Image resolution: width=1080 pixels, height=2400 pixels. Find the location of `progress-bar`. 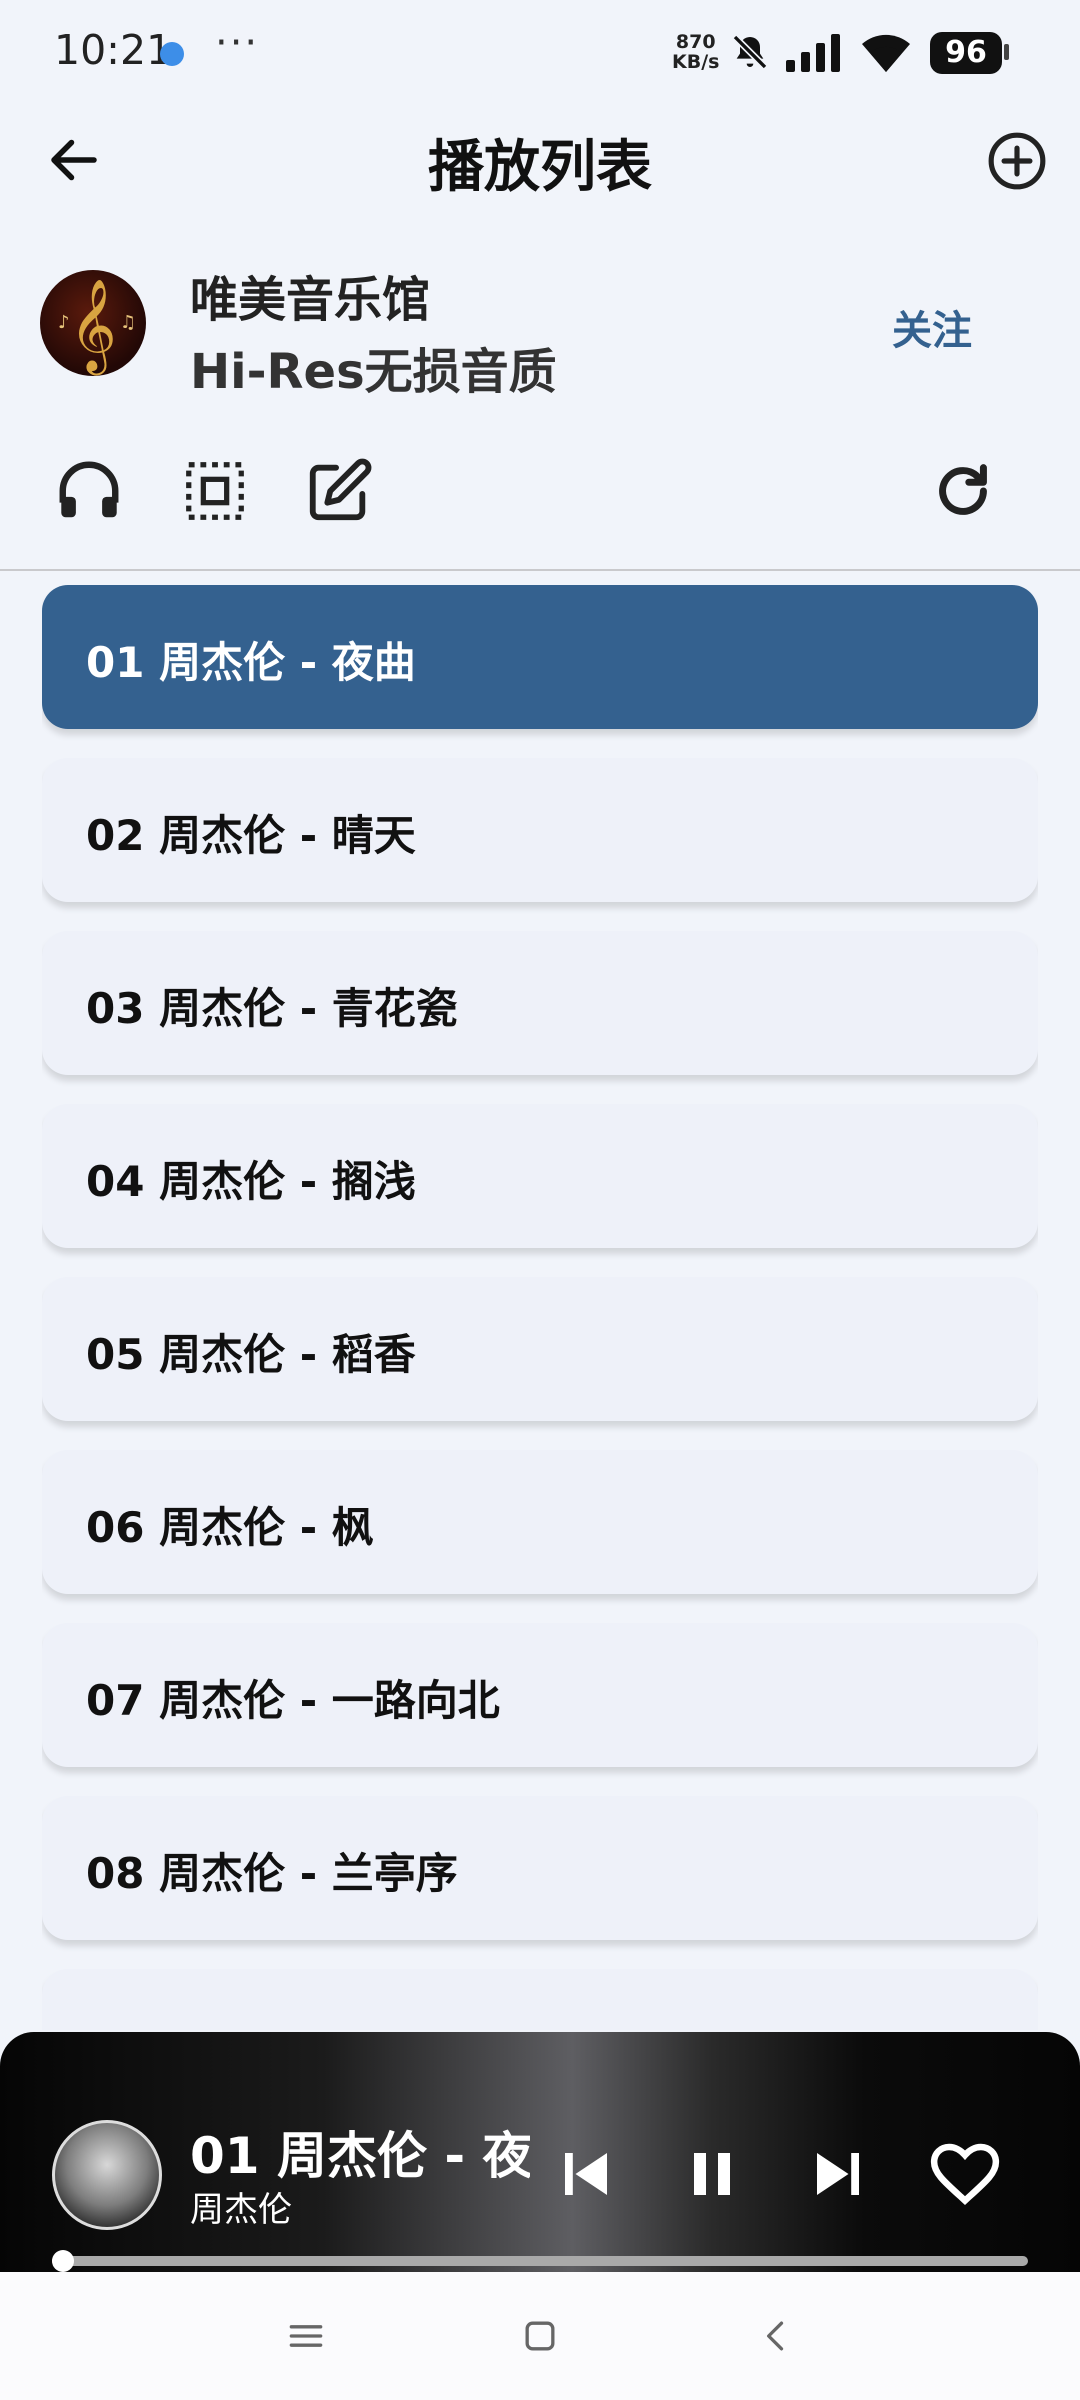

progress-bar is located at coordinates (540, 2261).